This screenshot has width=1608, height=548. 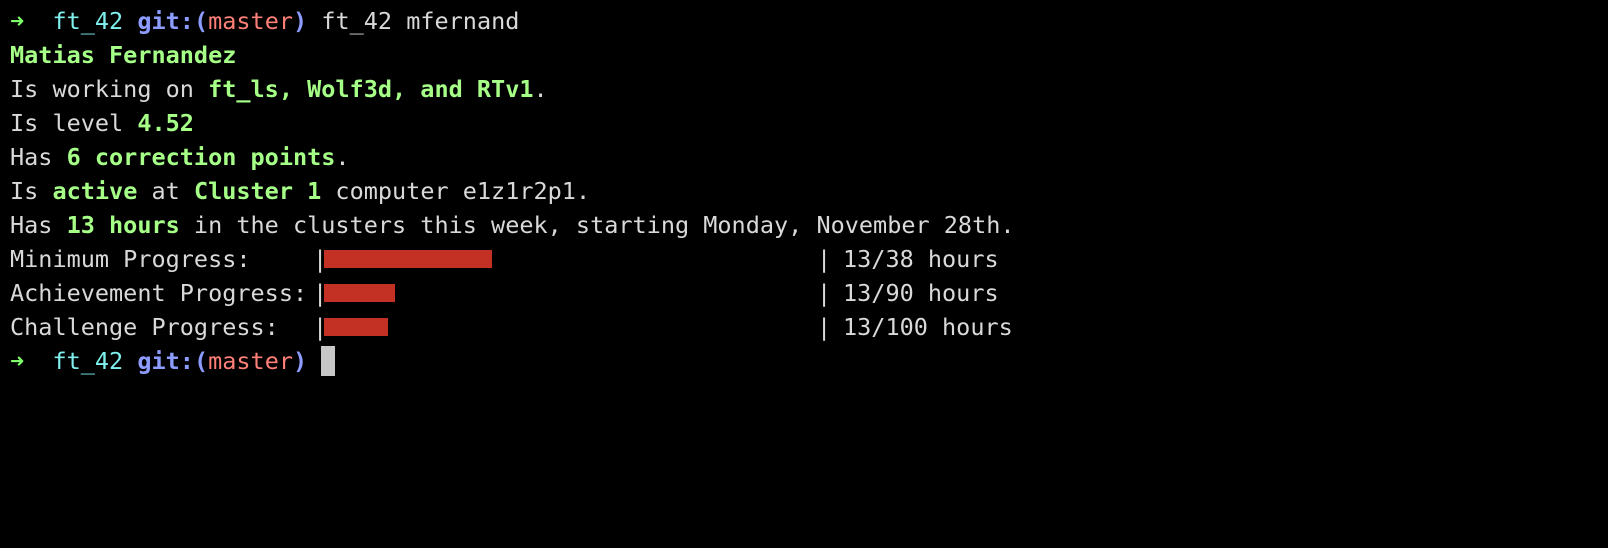 I want to click on text-cursor, so click(x=328, y=360).